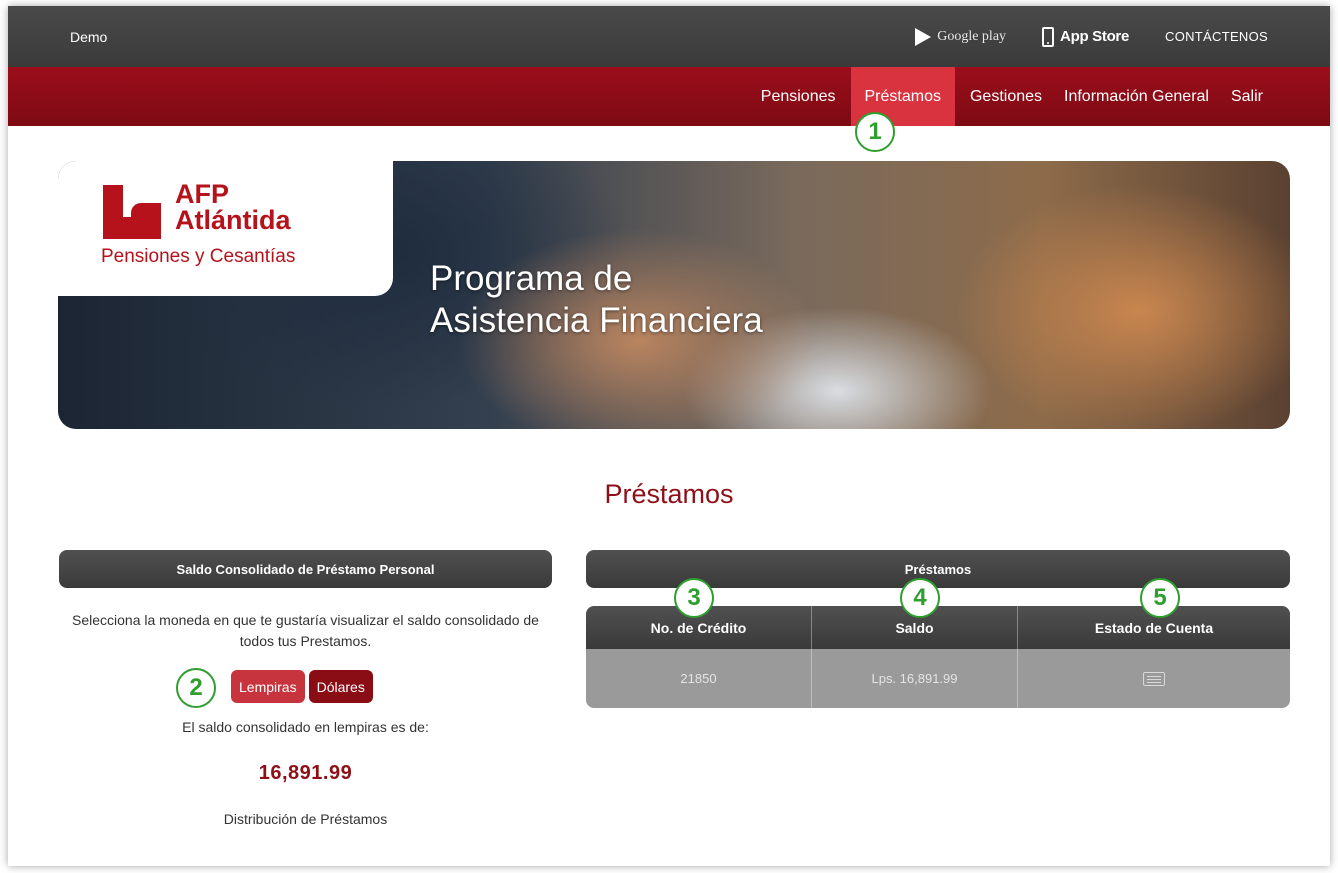 The height and width of the screenshot is (873, 1338). Describe the element at coordinates (798, 96) in the screenshot. I see `nav-item-pensiones: Pensiones` at that location.